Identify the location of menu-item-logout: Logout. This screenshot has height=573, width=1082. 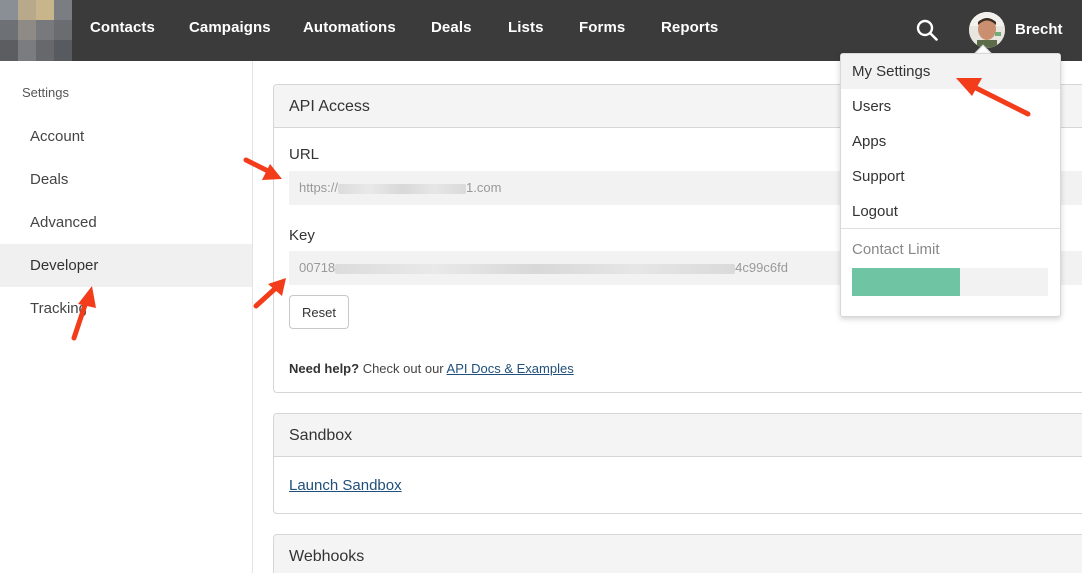
(950, 211).